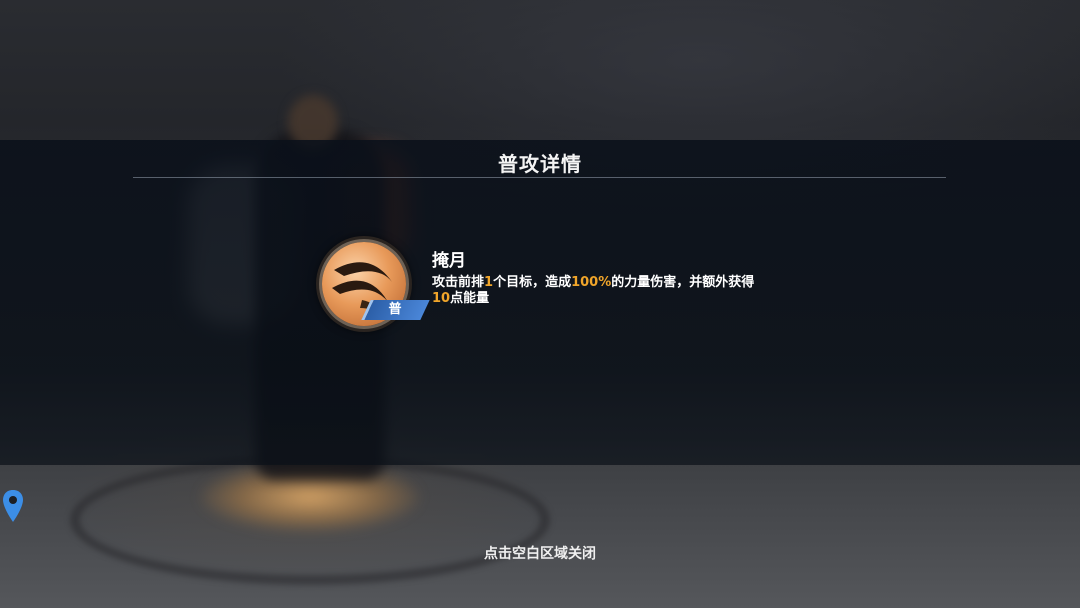 The image size is (1080, 608). I want to click on desc-text: 点能量, so click(470, 298).